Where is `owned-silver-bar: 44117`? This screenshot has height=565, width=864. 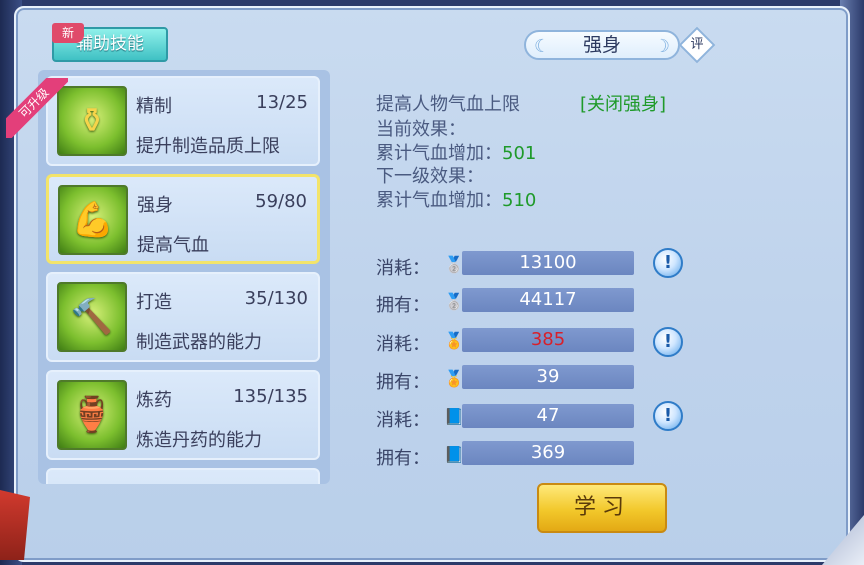 owned-silver-bar: 44117 is located at coordinates (548, 300).